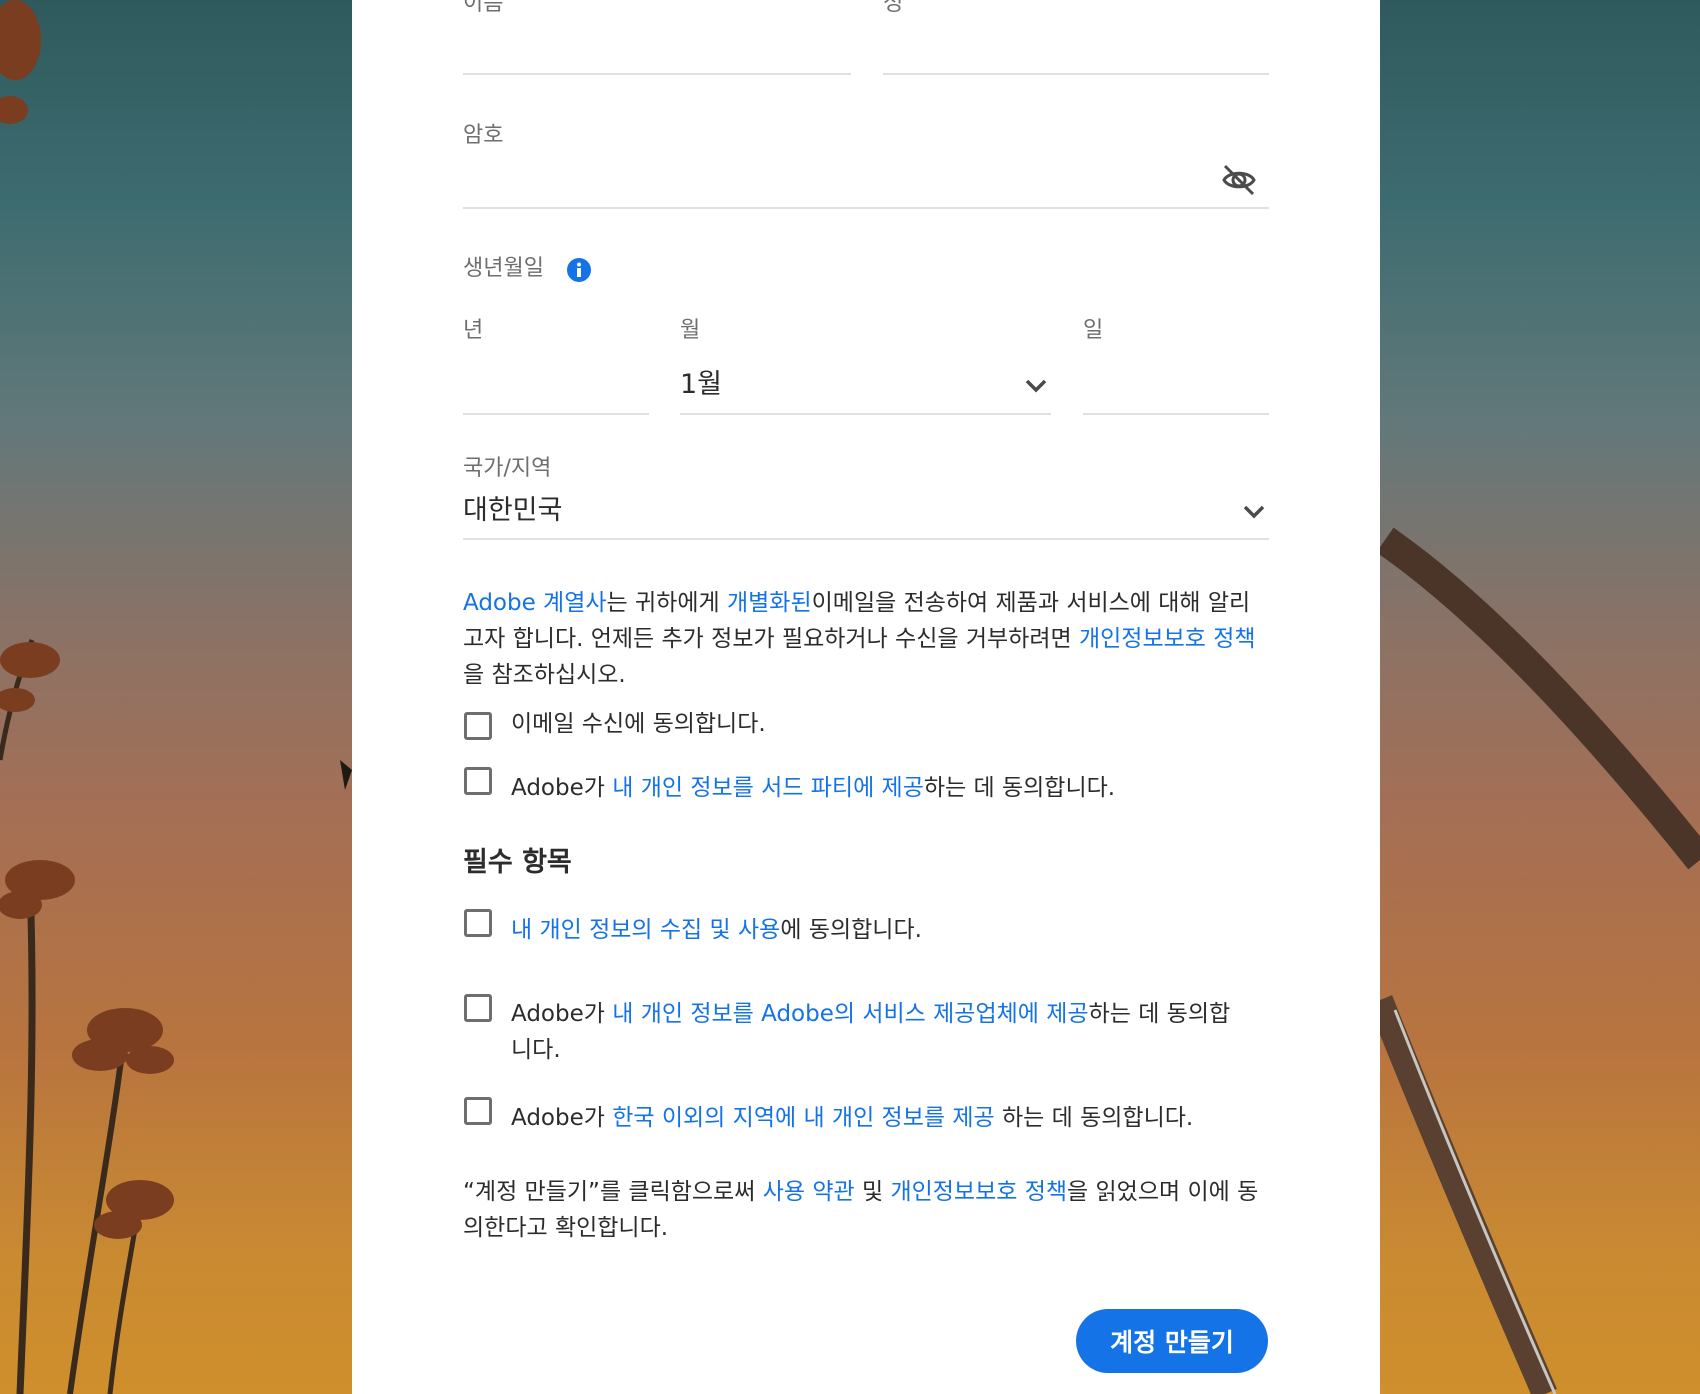 This screenshot has width=1700, height=1394. Describe the element at coordinates (690, 330) in the screenshot. I see `month-label: 월` at that location.